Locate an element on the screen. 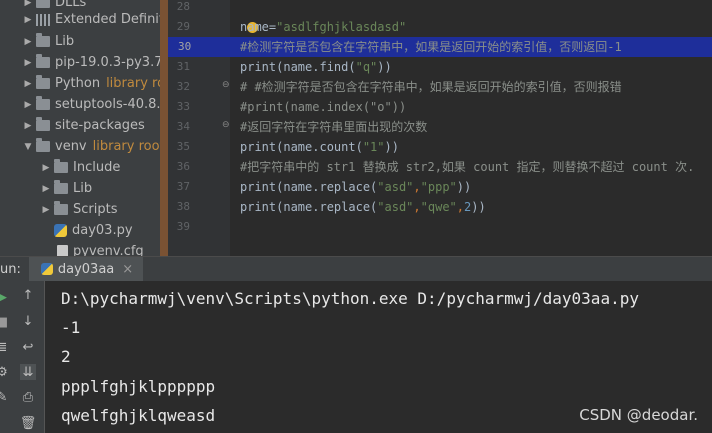 This screenshot has height=433, width=712. layout-icon: ≣ is located at coordinates (5, 347).